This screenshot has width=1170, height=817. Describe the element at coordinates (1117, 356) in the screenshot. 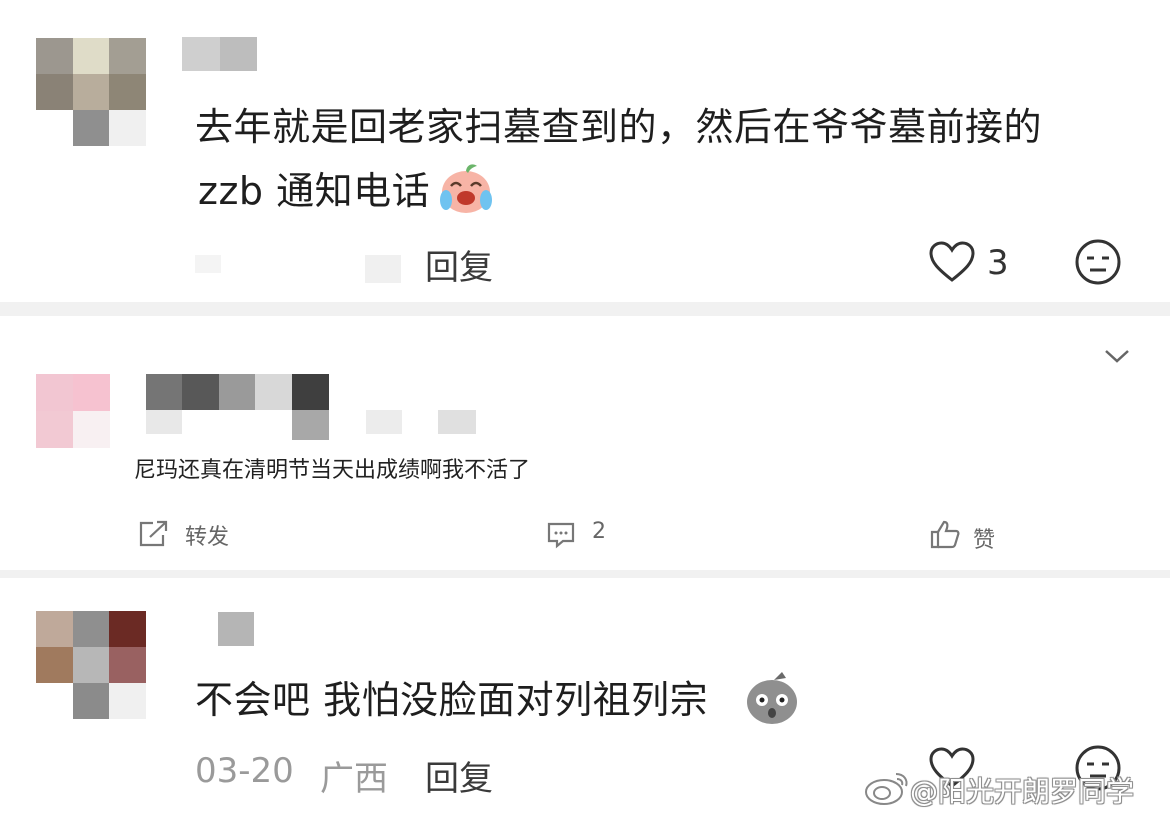

I see `chevron-down-icon` at that location.